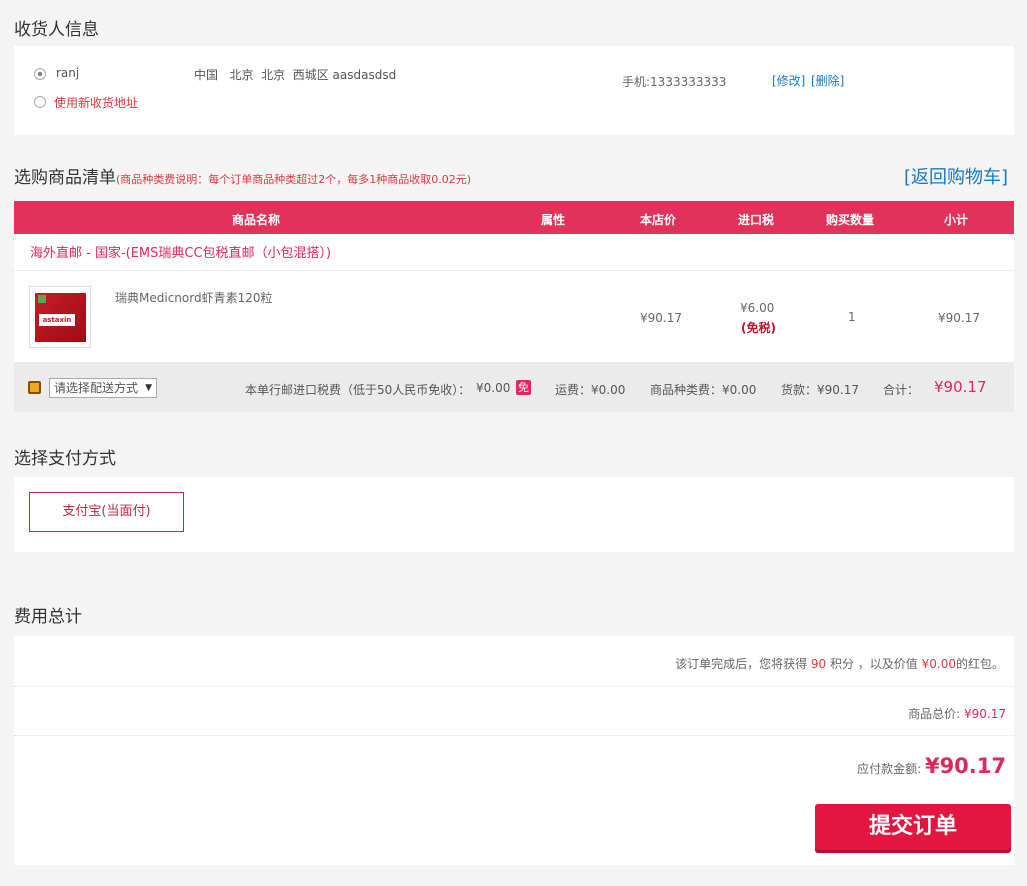  What do you see at coordinates (256, 220) in the screenshot?
I see `col-name: 商品名称` at bounding box center [256, 220].